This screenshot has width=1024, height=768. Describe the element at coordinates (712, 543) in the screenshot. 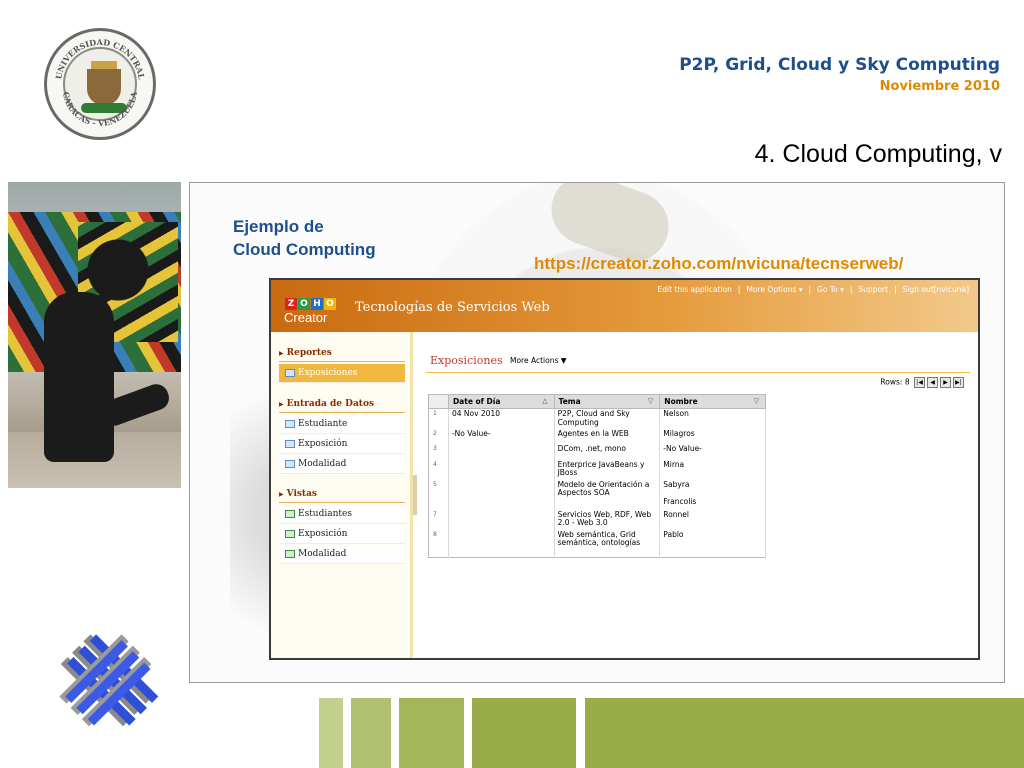

I see `cell-nombre: Pablo` at that location.